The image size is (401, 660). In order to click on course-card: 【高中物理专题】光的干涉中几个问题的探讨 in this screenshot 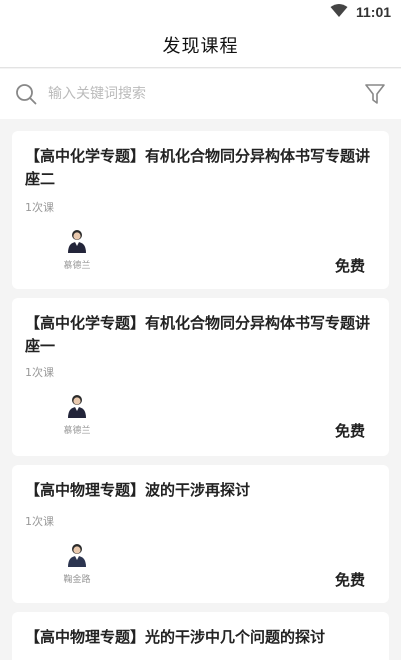, I will do `click(200, 636)`.